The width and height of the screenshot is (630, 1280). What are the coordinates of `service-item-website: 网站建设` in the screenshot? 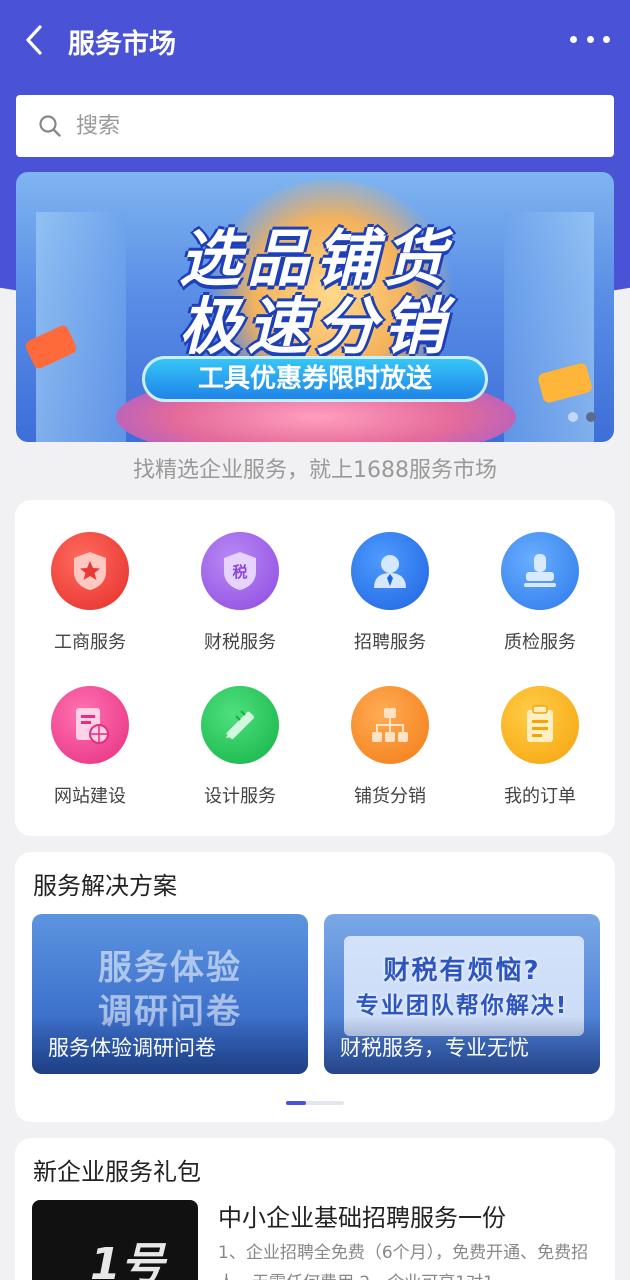 It's located at (90, 747).